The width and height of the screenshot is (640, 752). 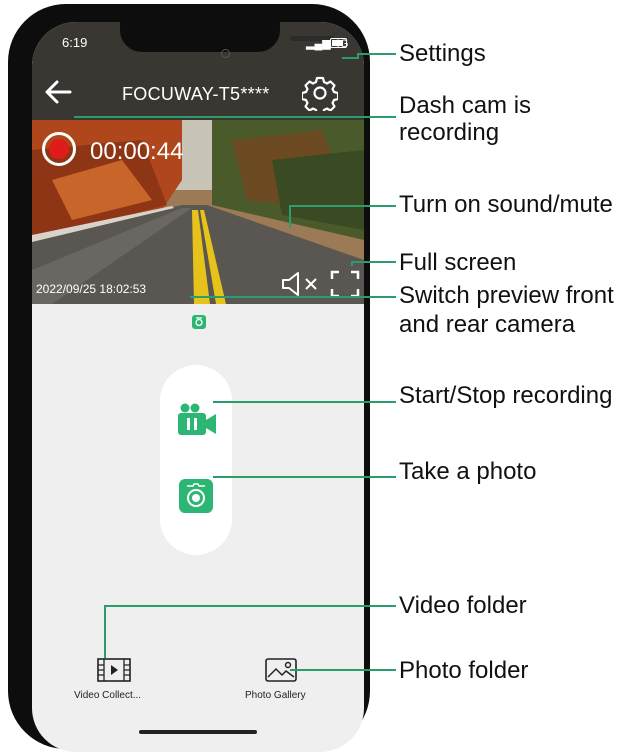 I want to click on status-time: 6:19, so click(x=75, y=42).